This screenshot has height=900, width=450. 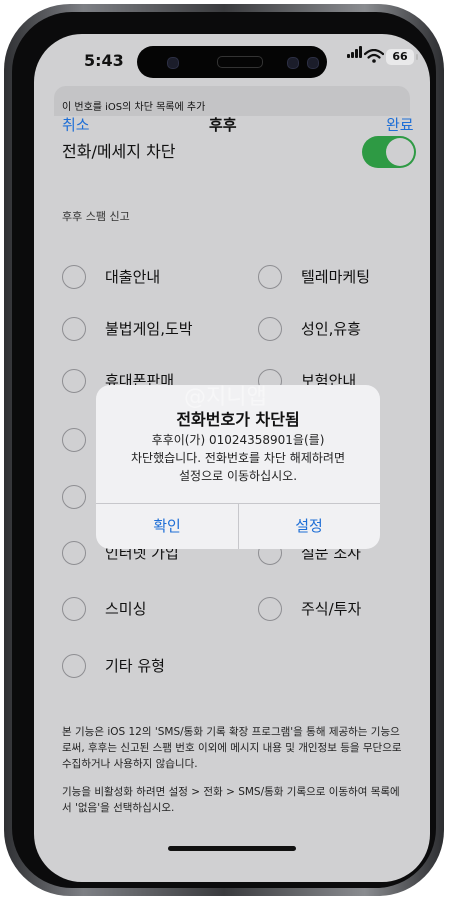 What do you see at coordinates (374, 56) in the screenshot?
I see `wifi-icon` at bounding box center [374, 56].